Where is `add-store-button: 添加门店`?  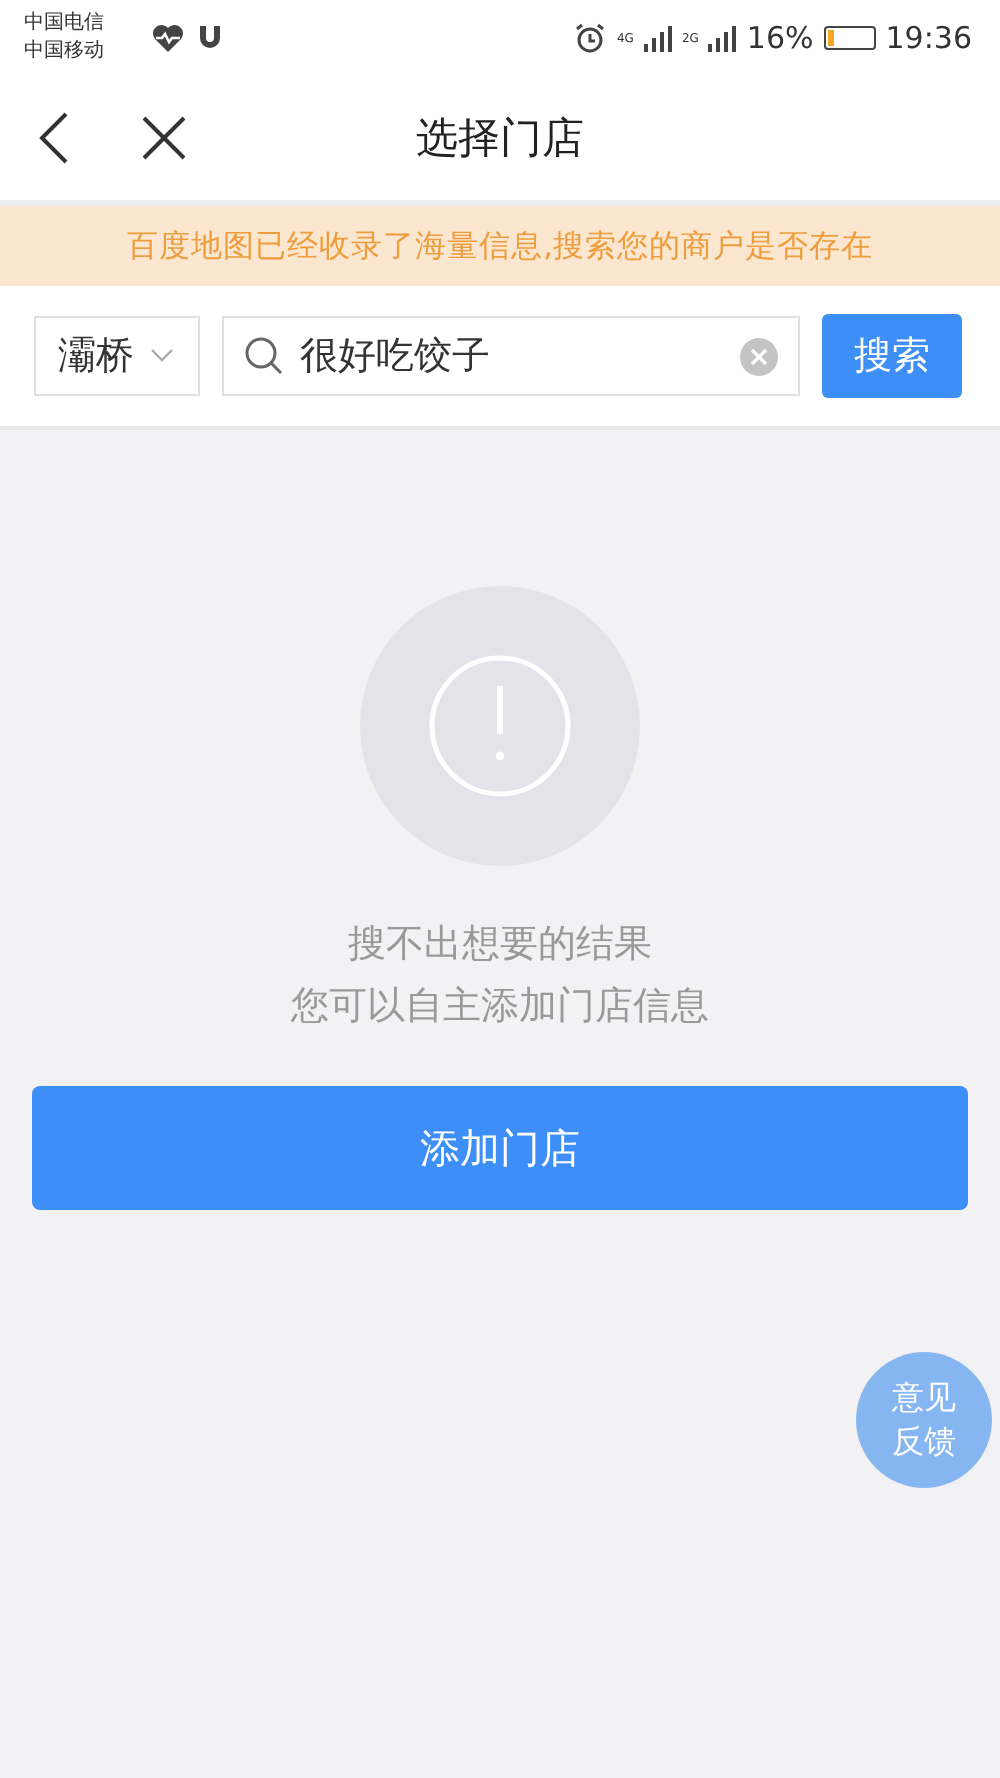 add-store-button: 添加门店 is located at coordinates (500, 1148).